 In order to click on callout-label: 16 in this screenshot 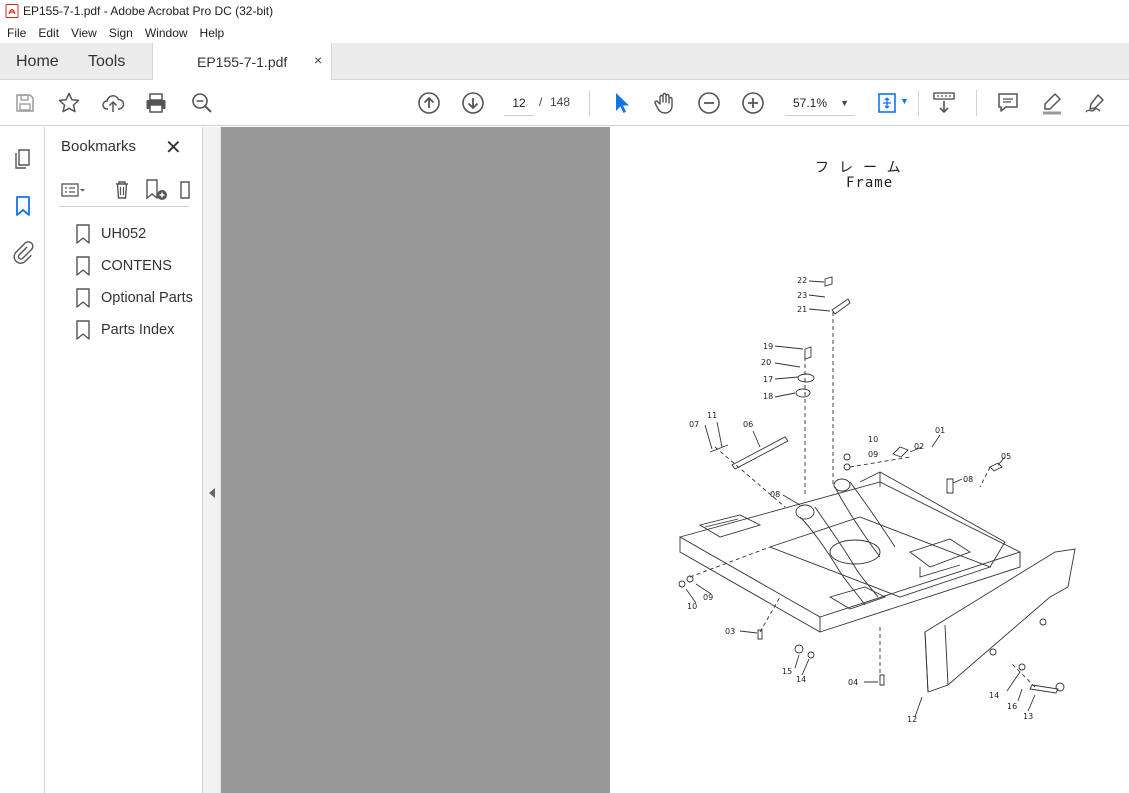, I will do `click(1012, 706)`.